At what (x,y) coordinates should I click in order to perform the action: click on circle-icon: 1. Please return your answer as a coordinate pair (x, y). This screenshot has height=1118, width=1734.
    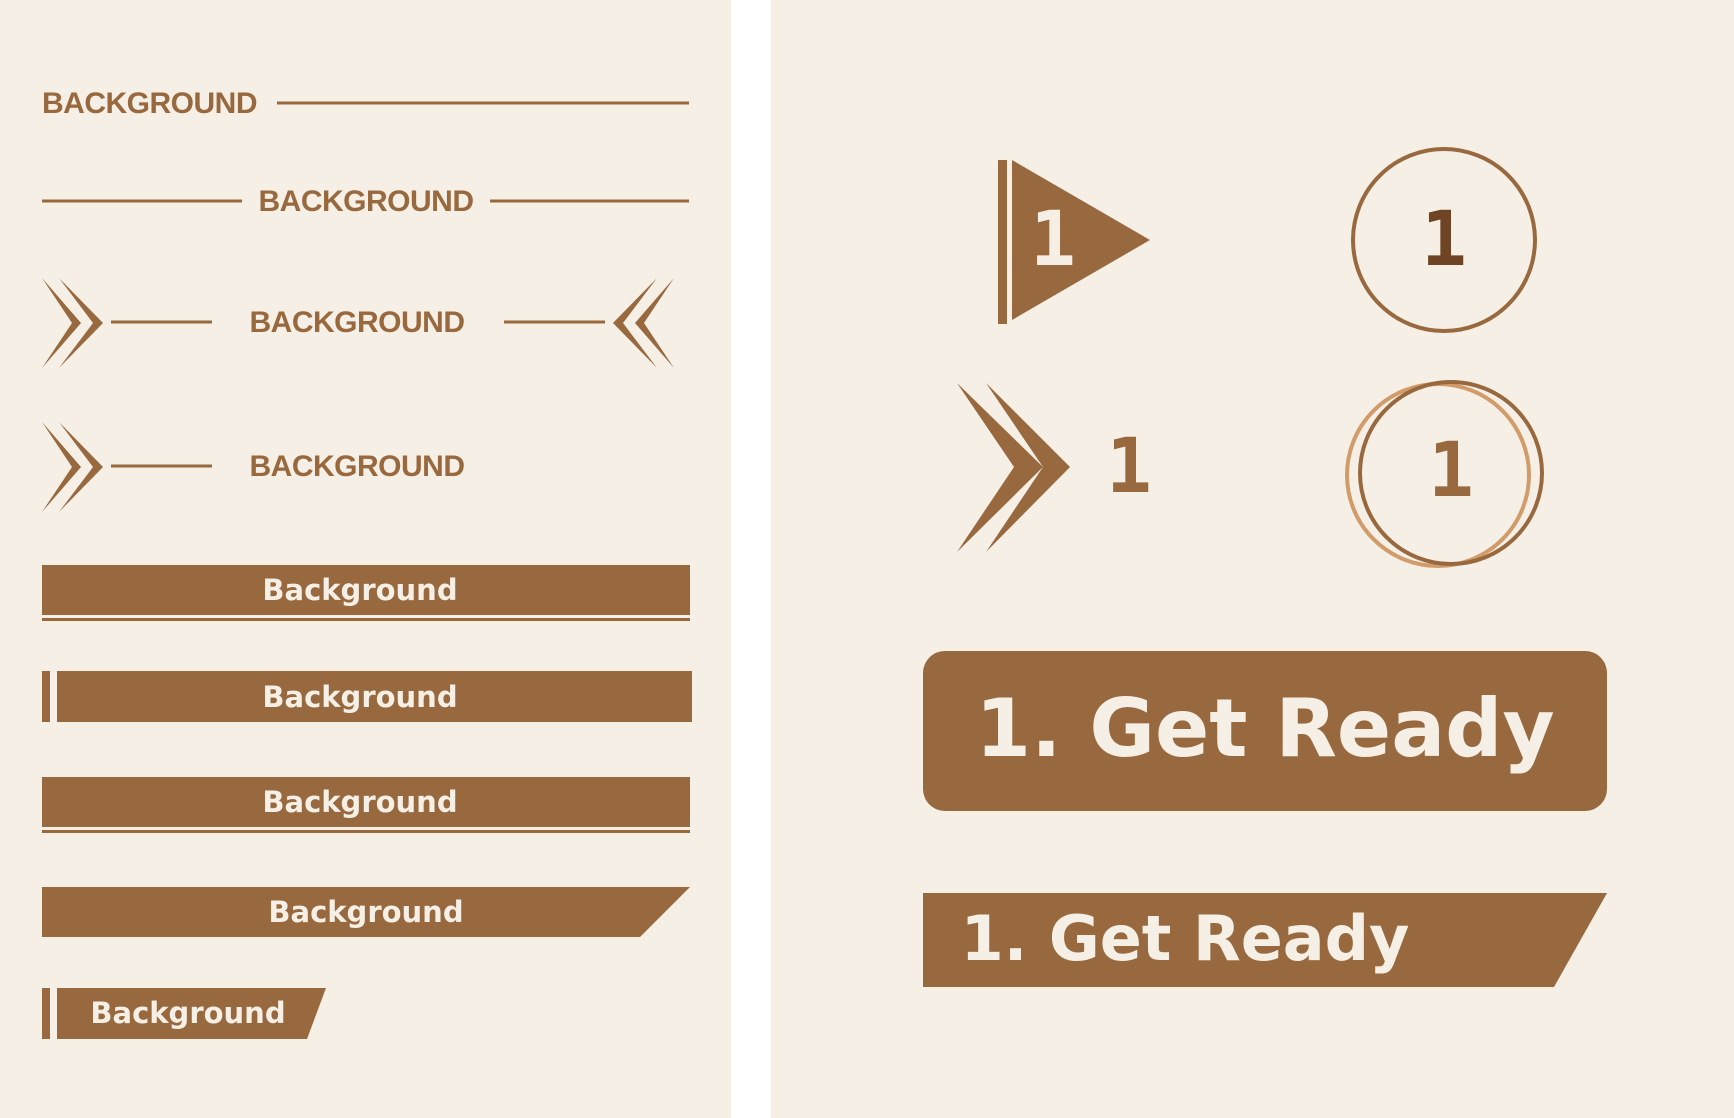
    Looking at the image, I should click on (1444, 240).